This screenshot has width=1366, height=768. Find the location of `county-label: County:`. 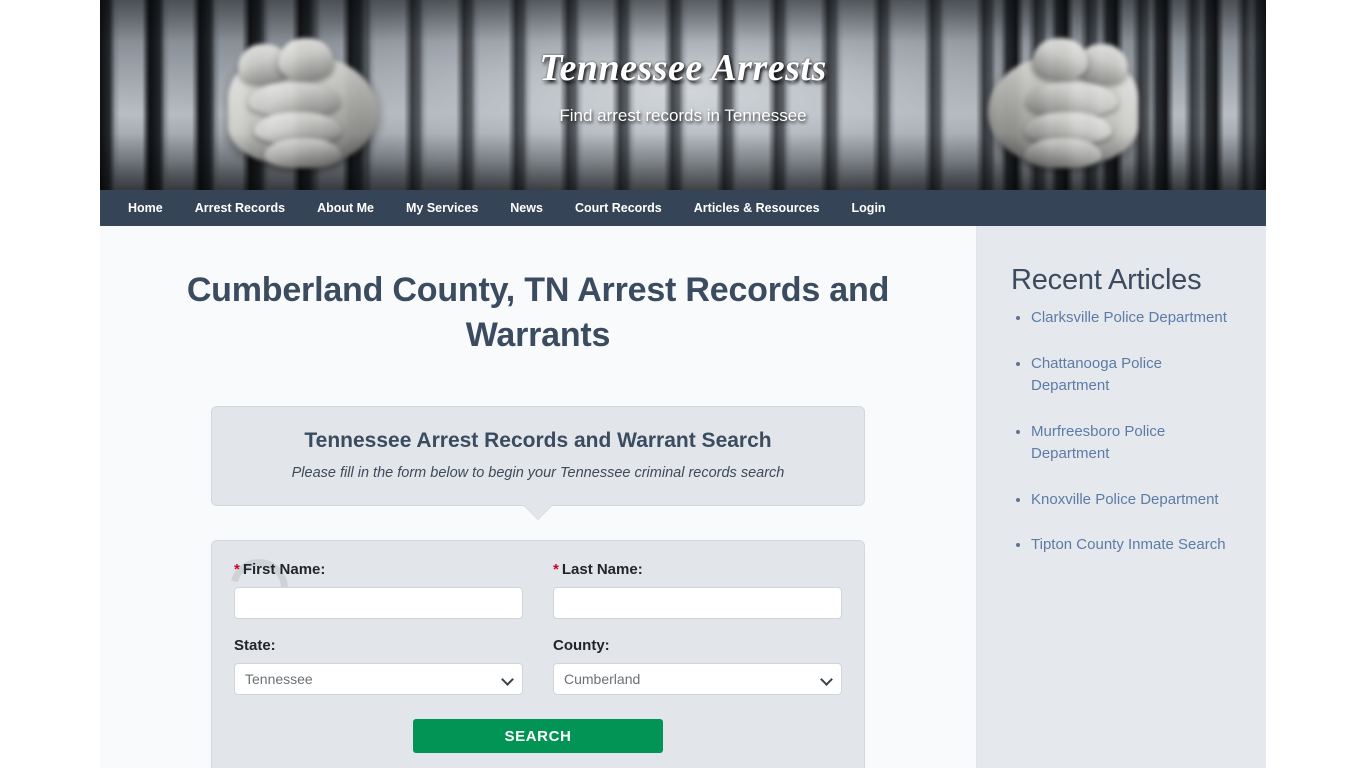

county-label: County: is located at coordinates (581, 645).